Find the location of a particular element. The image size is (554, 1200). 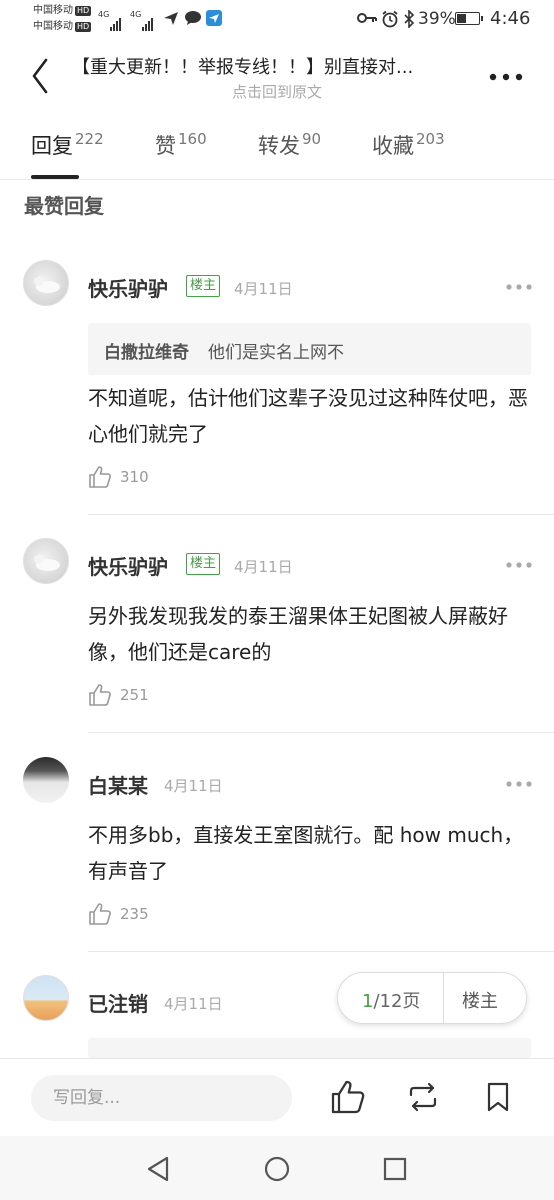

username: 已注销 is located at coordinates (118, 1002).